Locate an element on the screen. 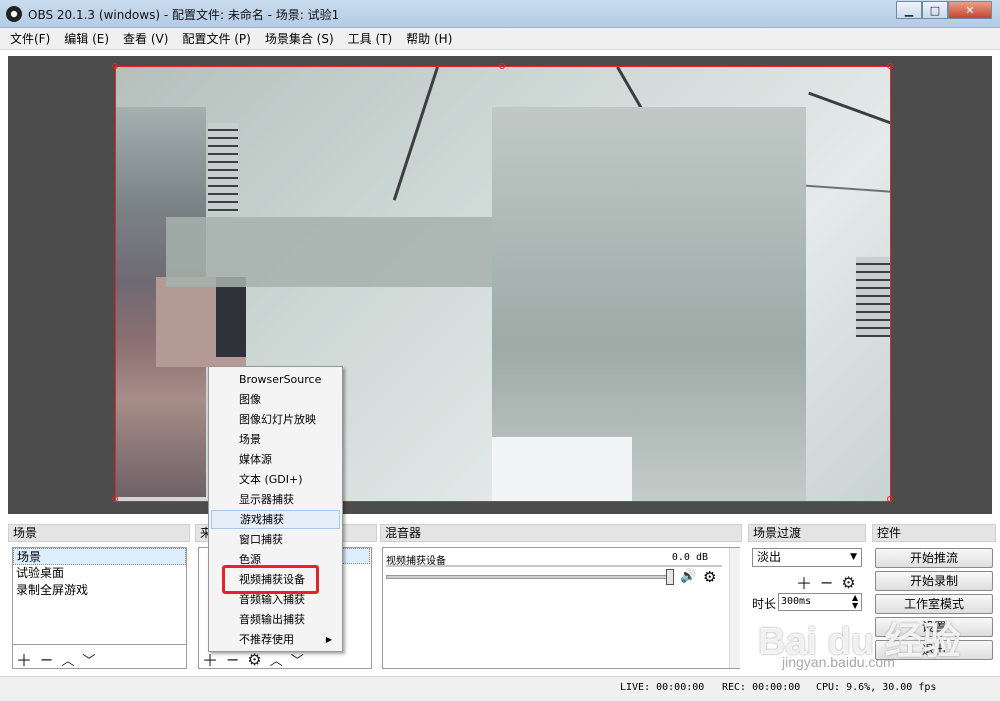  menu-edit: 编辑 (E) is located at coordinates (86, 38).